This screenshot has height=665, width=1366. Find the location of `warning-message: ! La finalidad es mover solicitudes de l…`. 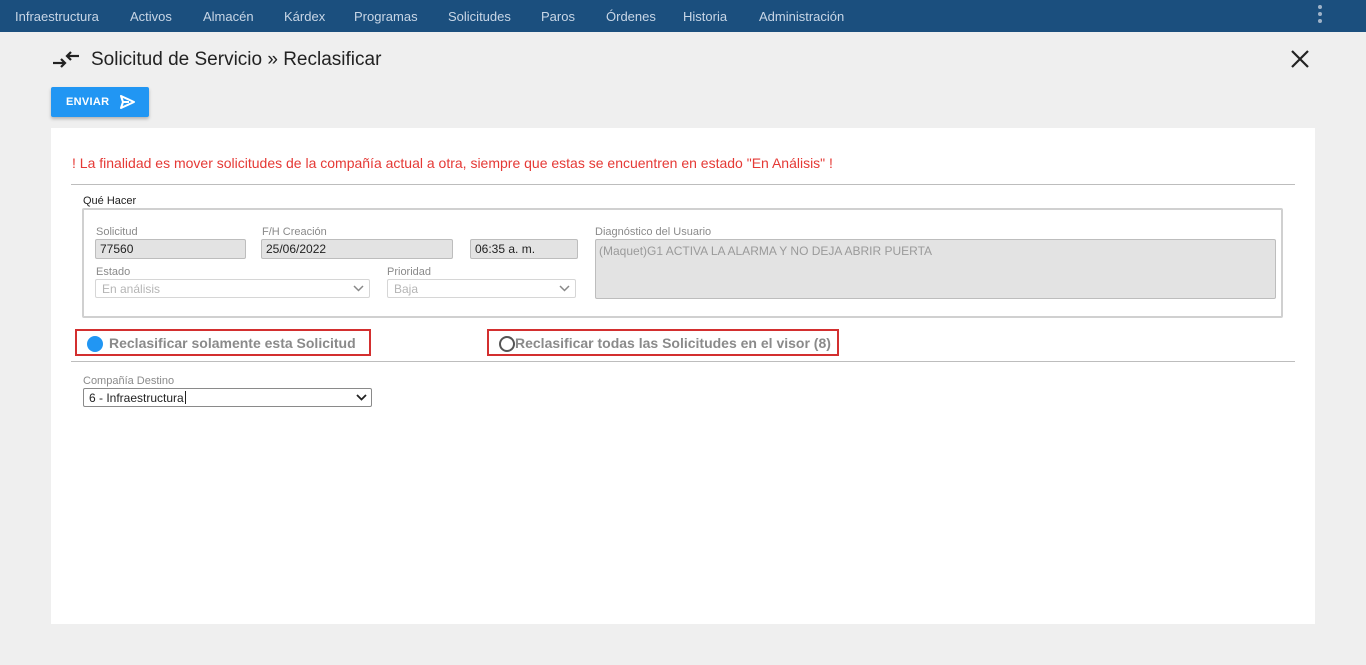

warning-message: ! La finalidad es mover solicitudes de l… is located at coordinates (452, 163).